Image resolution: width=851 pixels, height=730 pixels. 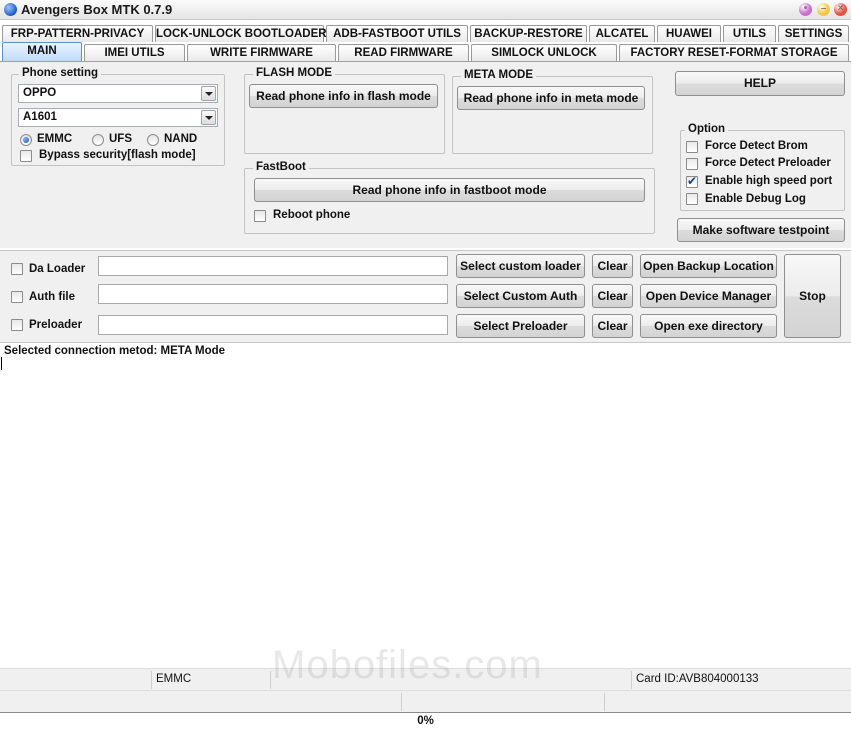 I want to click on reboot-phone-checkbox, so click(x=260, y=216).